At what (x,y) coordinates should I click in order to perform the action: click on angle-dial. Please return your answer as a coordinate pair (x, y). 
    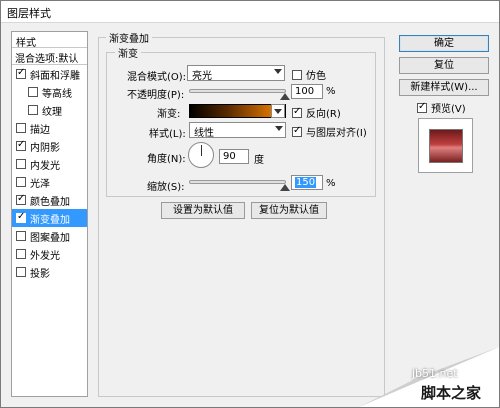
    Looking at the image, I should click on (201, 155).